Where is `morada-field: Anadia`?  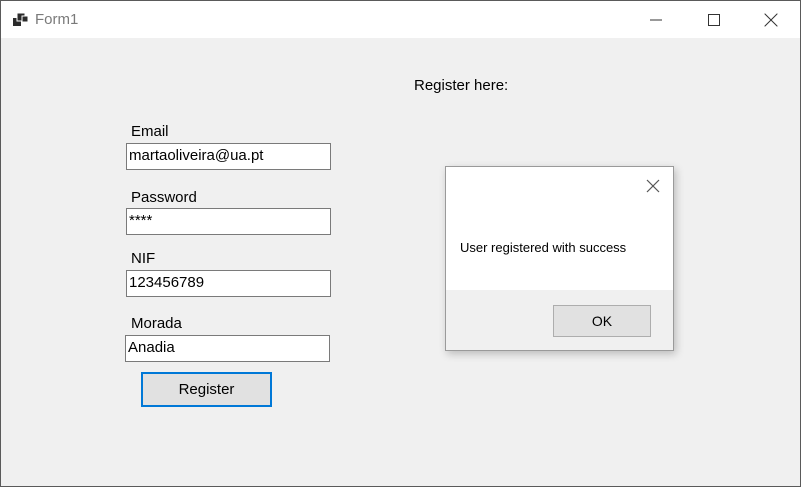
morada-field: Anadia is located at coordinates (227, 348).